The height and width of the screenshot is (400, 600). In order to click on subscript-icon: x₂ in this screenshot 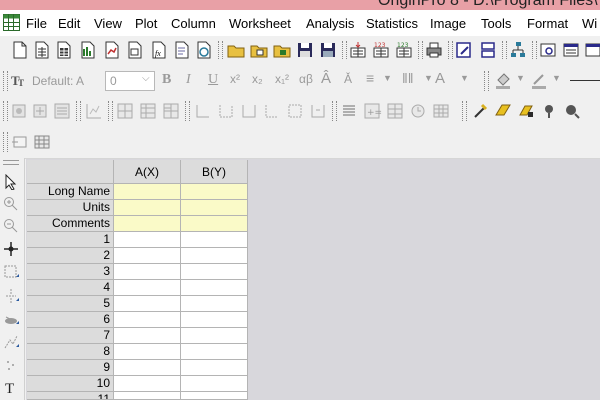, I will do `click(257, 79)`.